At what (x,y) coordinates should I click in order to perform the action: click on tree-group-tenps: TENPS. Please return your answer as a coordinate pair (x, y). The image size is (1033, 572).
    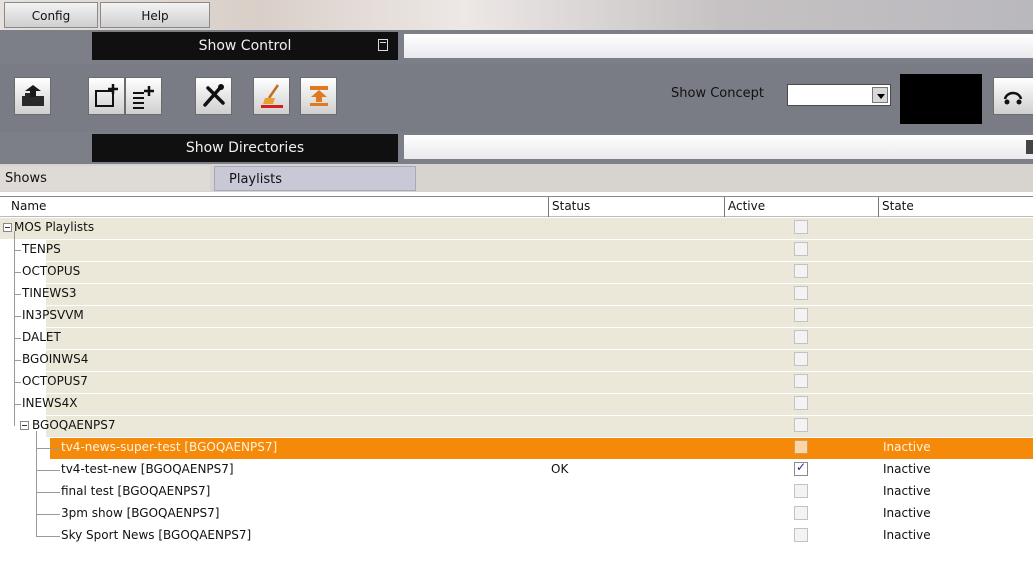
    Looking at the image, I should click on (516, 250).